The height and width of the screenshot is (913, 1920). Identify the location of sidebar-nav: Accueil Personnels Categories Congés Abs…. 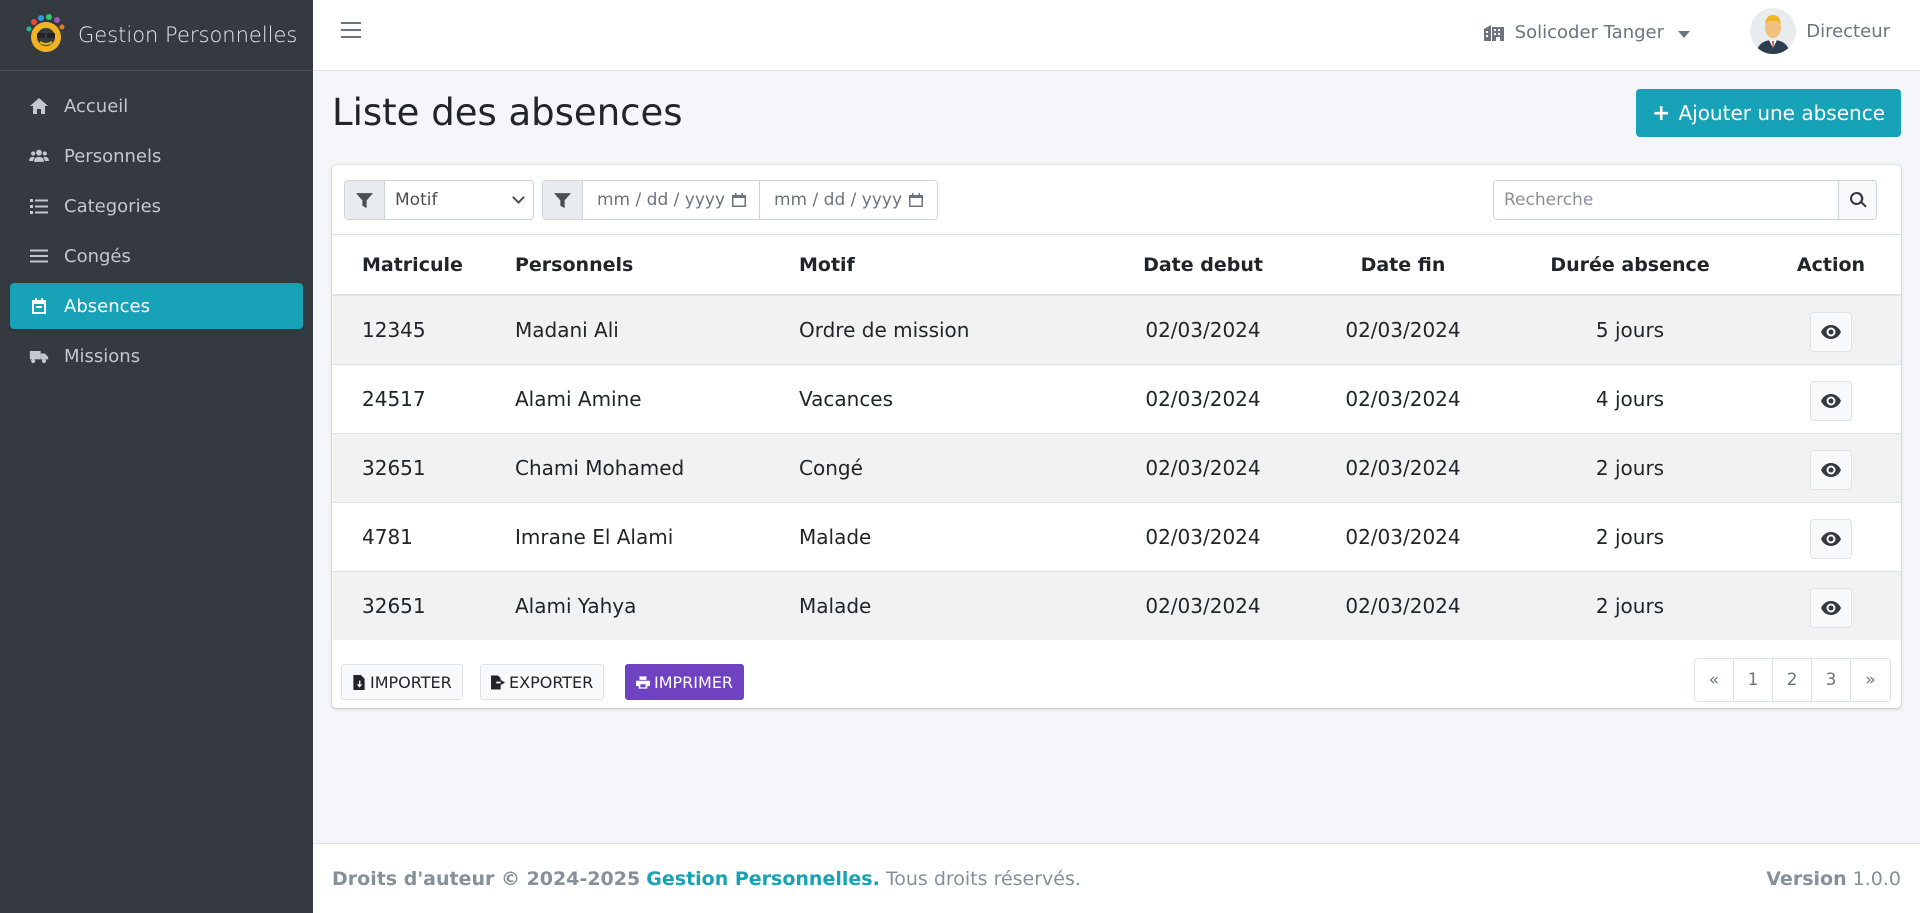
(156, 225).